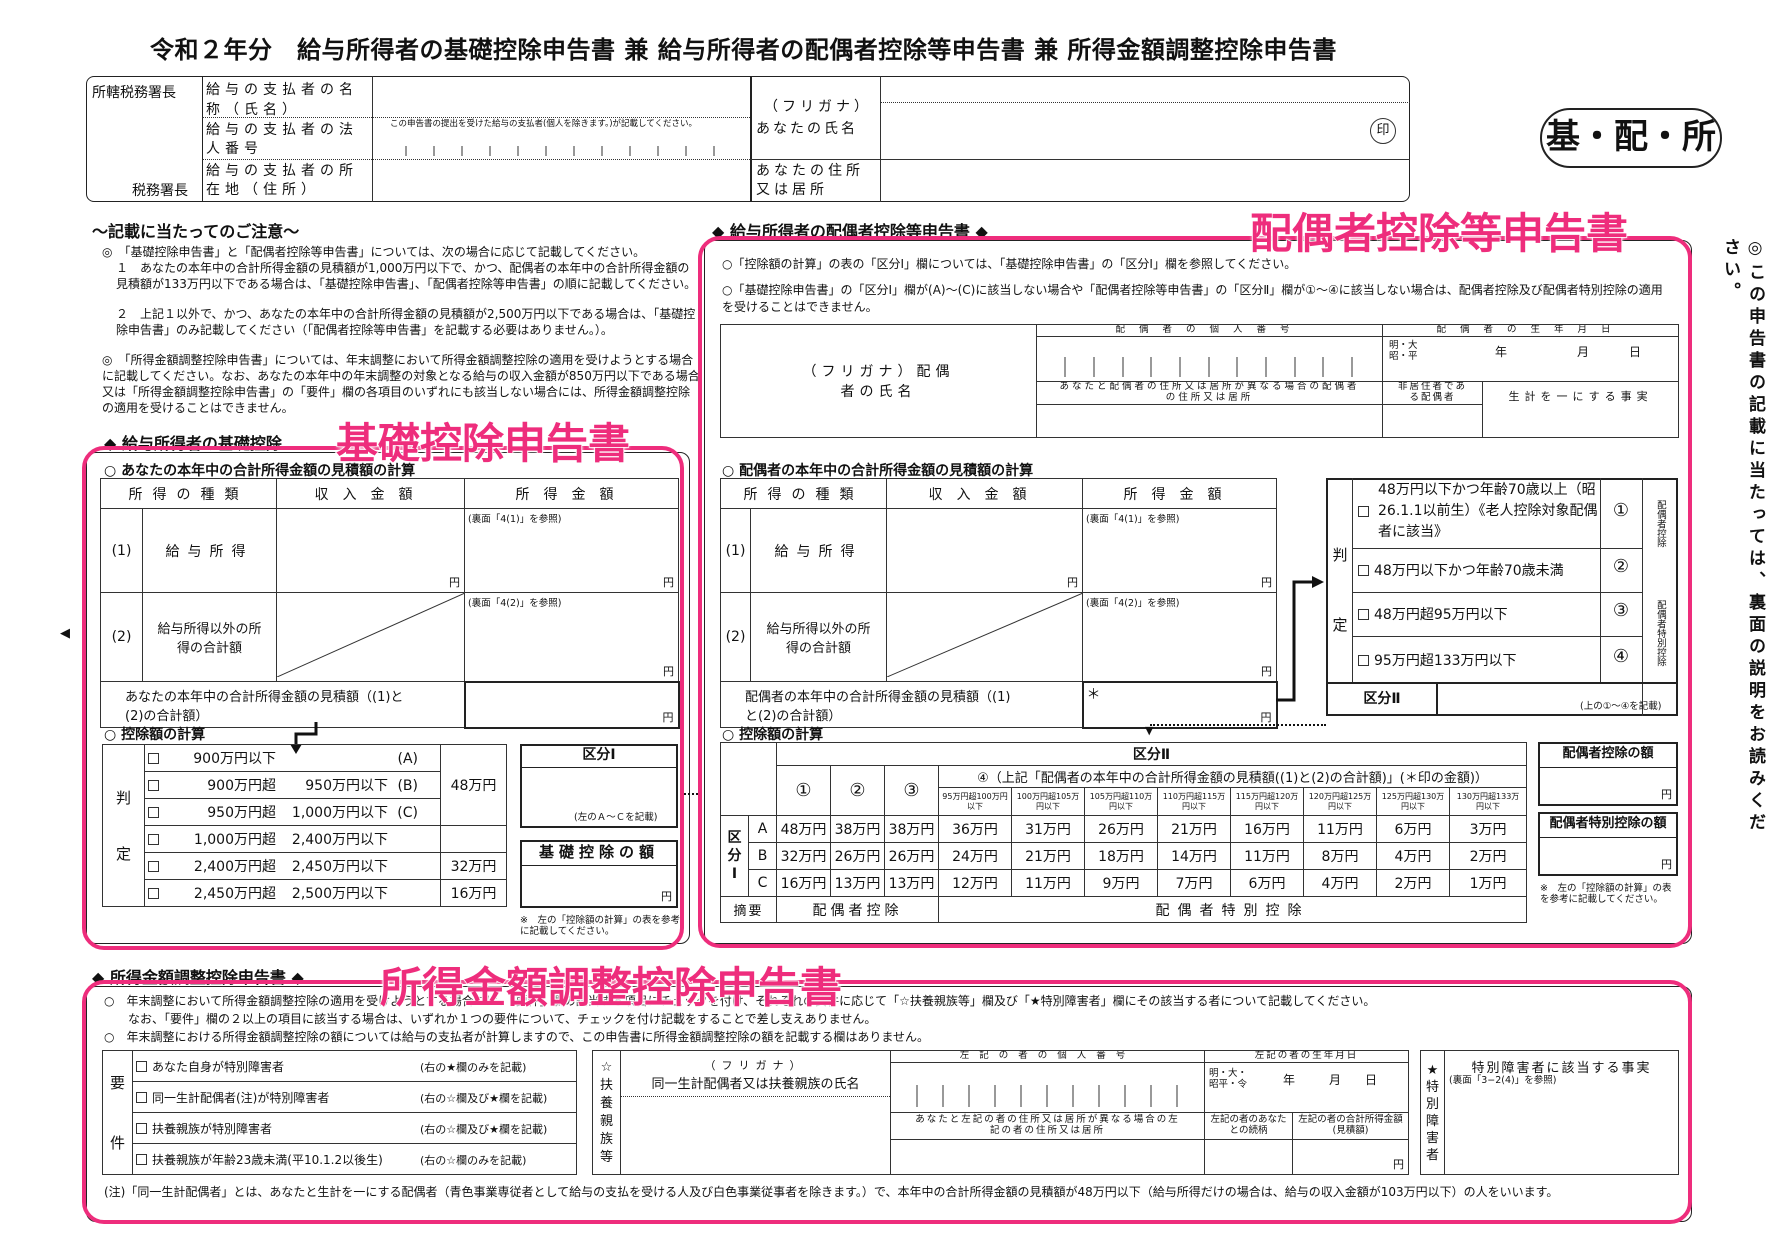 This screenshot has height=1257, width=1792. Describe the element at coordinates (383, 698) in the screenshot. I see `kiso-highlight` at that location.